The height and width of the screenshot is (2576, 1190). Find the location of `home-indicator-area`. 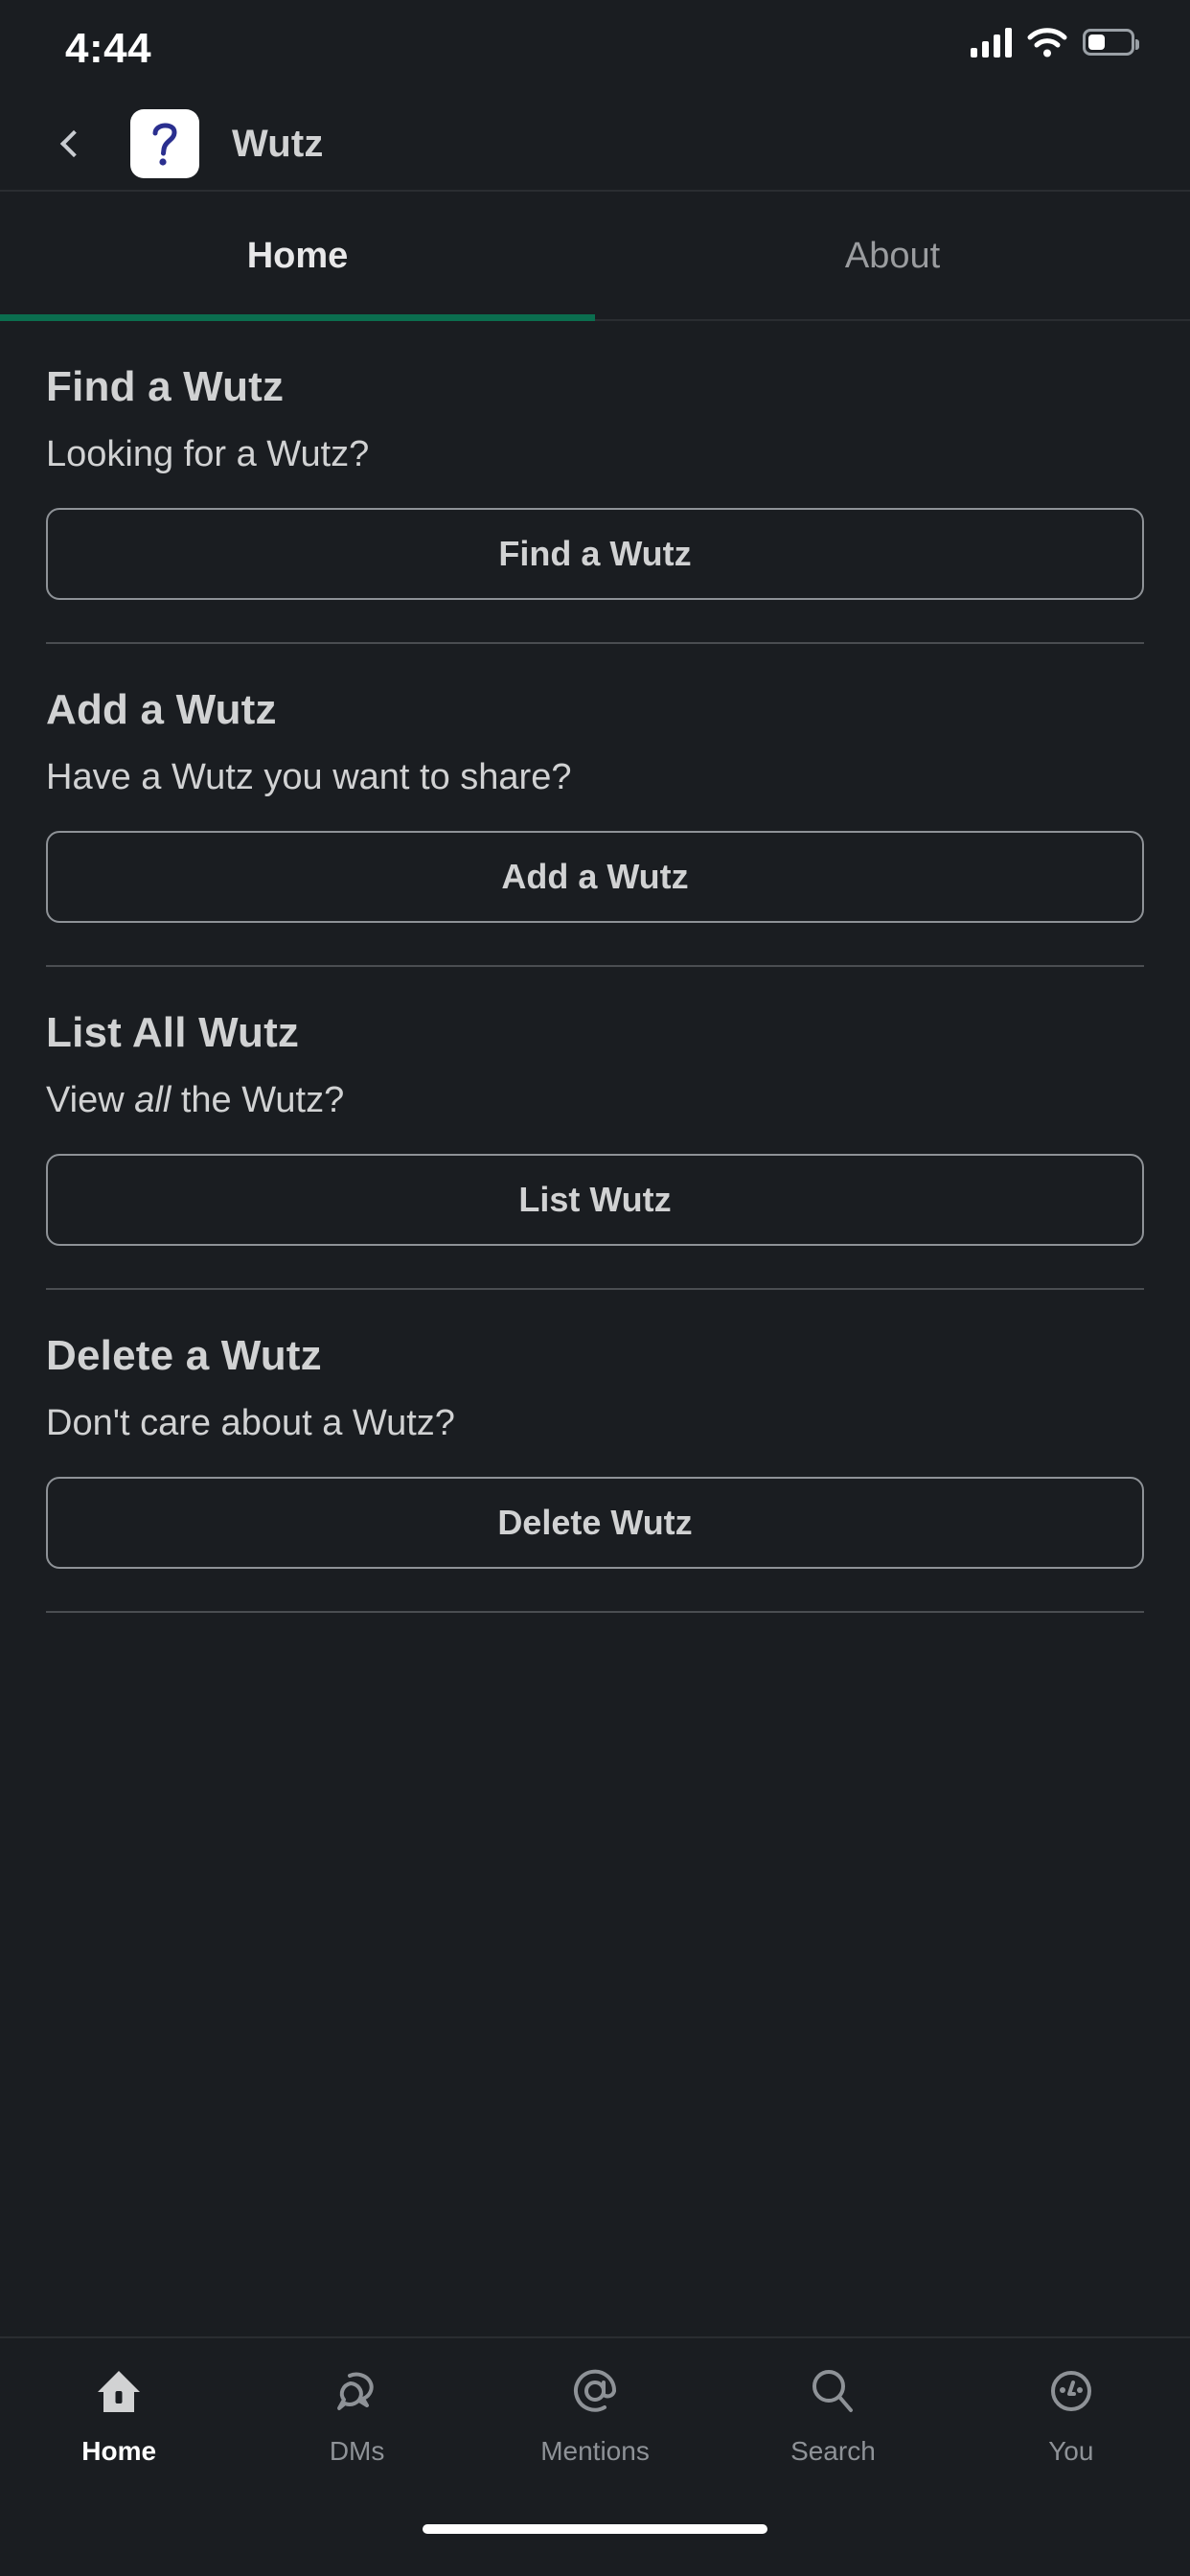

home-indicator-area is located at coordinates (595, 2542).